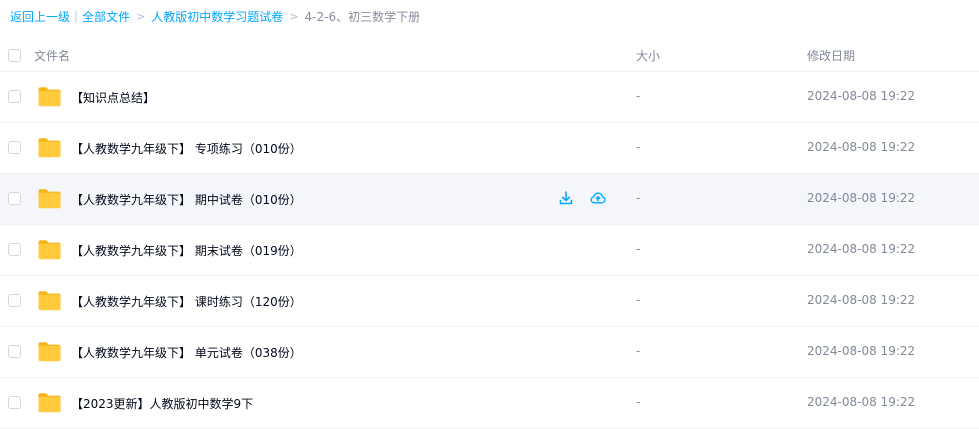  What do you see at coordinates (489, 54) in the screenshot?
I see `file-list-header: 文件名 大小 修改日期` at bounding box center [489, 54].